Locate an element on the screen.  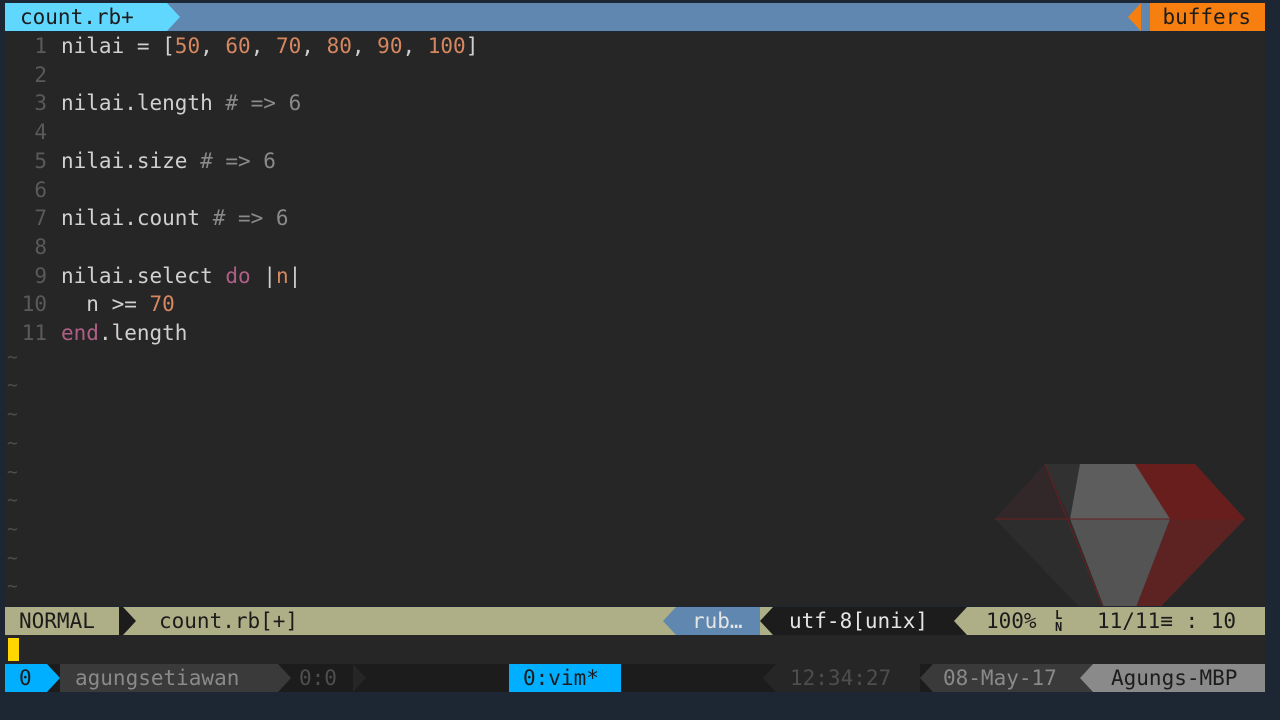
tmux-clock: 12:34:27 is located at coordinates (848, 678).